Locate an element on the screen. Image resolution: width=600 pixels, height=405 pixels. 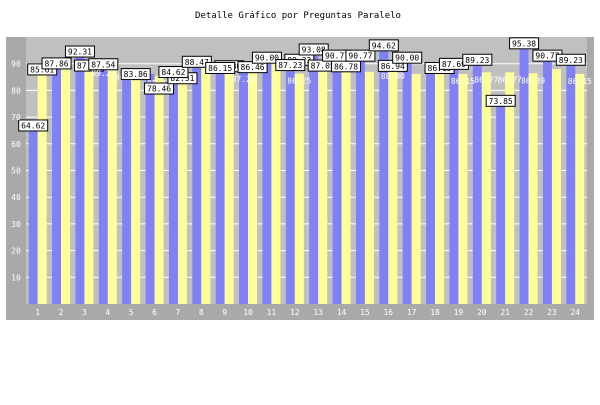
x-tick-label: 18 is located at coordinates (435, 312).